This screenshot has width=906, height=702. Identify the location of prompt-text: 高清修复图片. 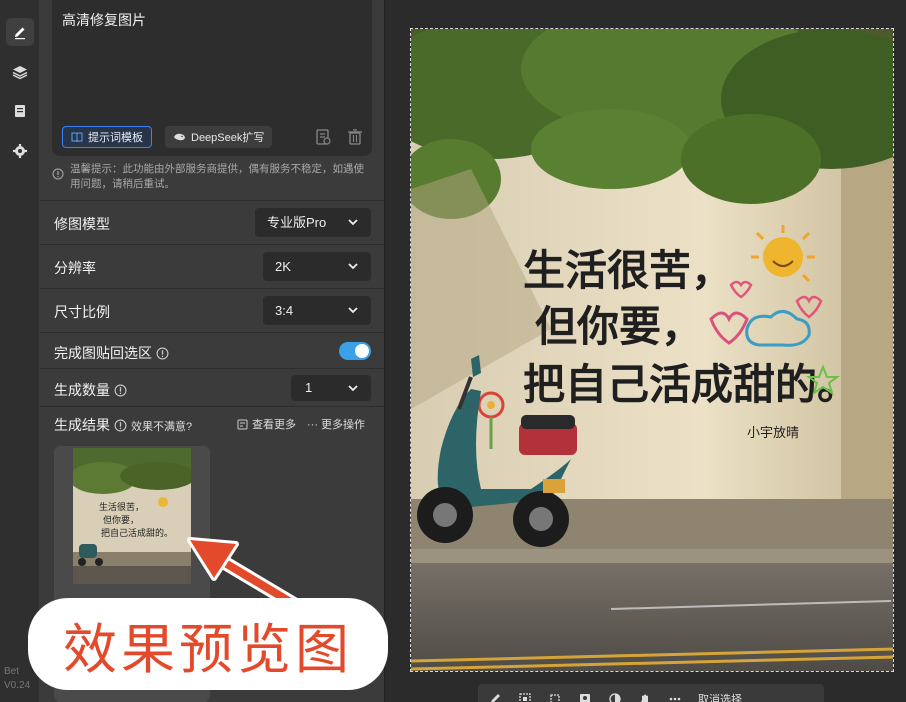
(104, 20).